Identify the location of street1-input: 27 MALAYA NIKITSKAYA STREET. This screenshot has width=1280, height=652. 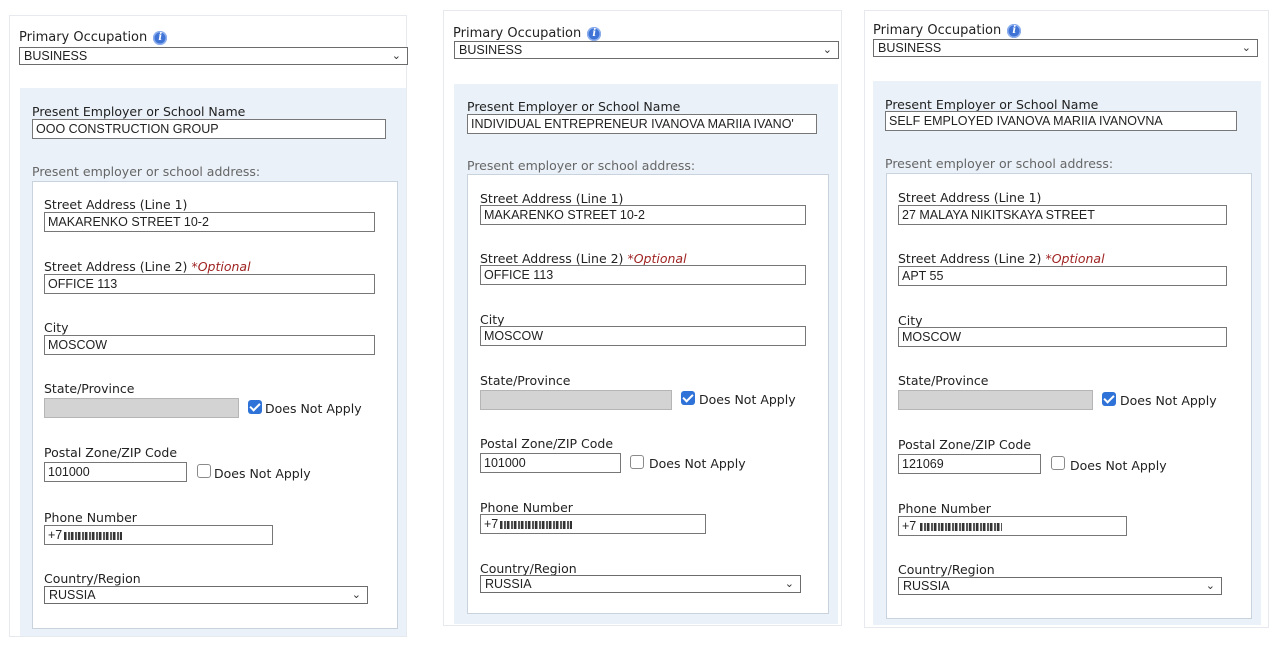
(1062, 215).